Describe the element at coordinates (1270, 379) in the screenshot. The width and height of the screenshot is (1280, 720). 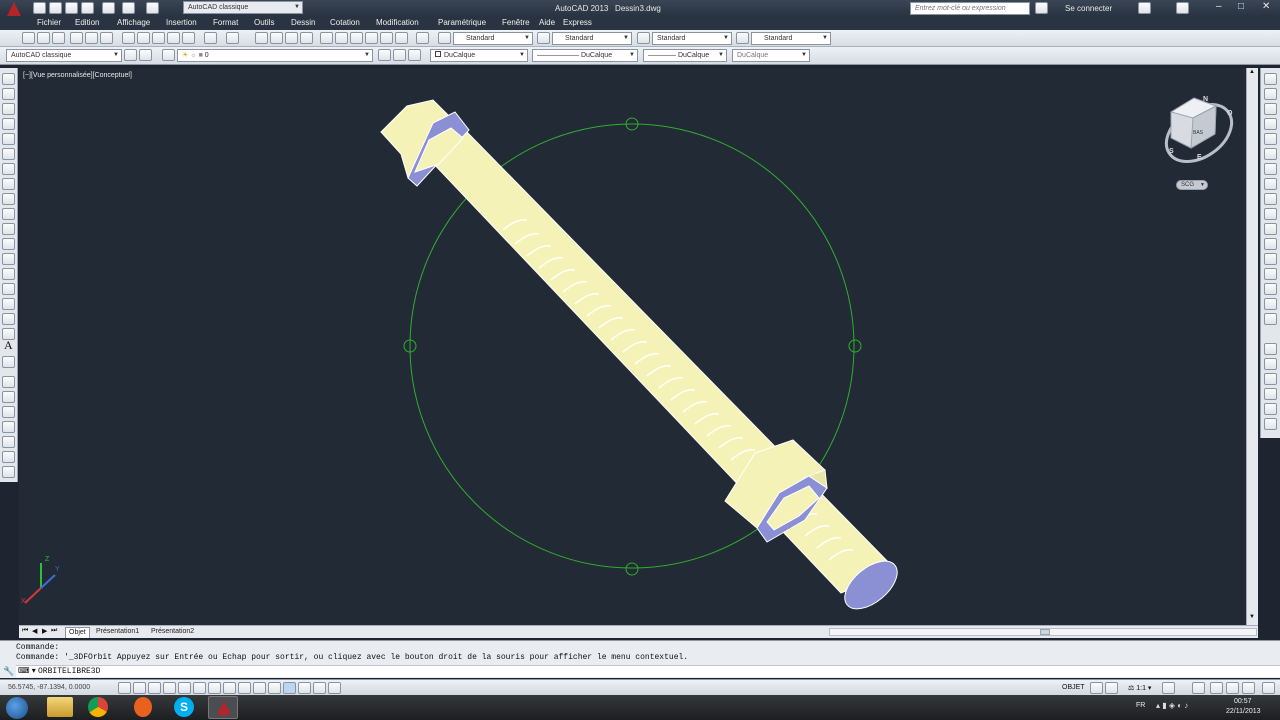
I see `send-back-icon` at that location.